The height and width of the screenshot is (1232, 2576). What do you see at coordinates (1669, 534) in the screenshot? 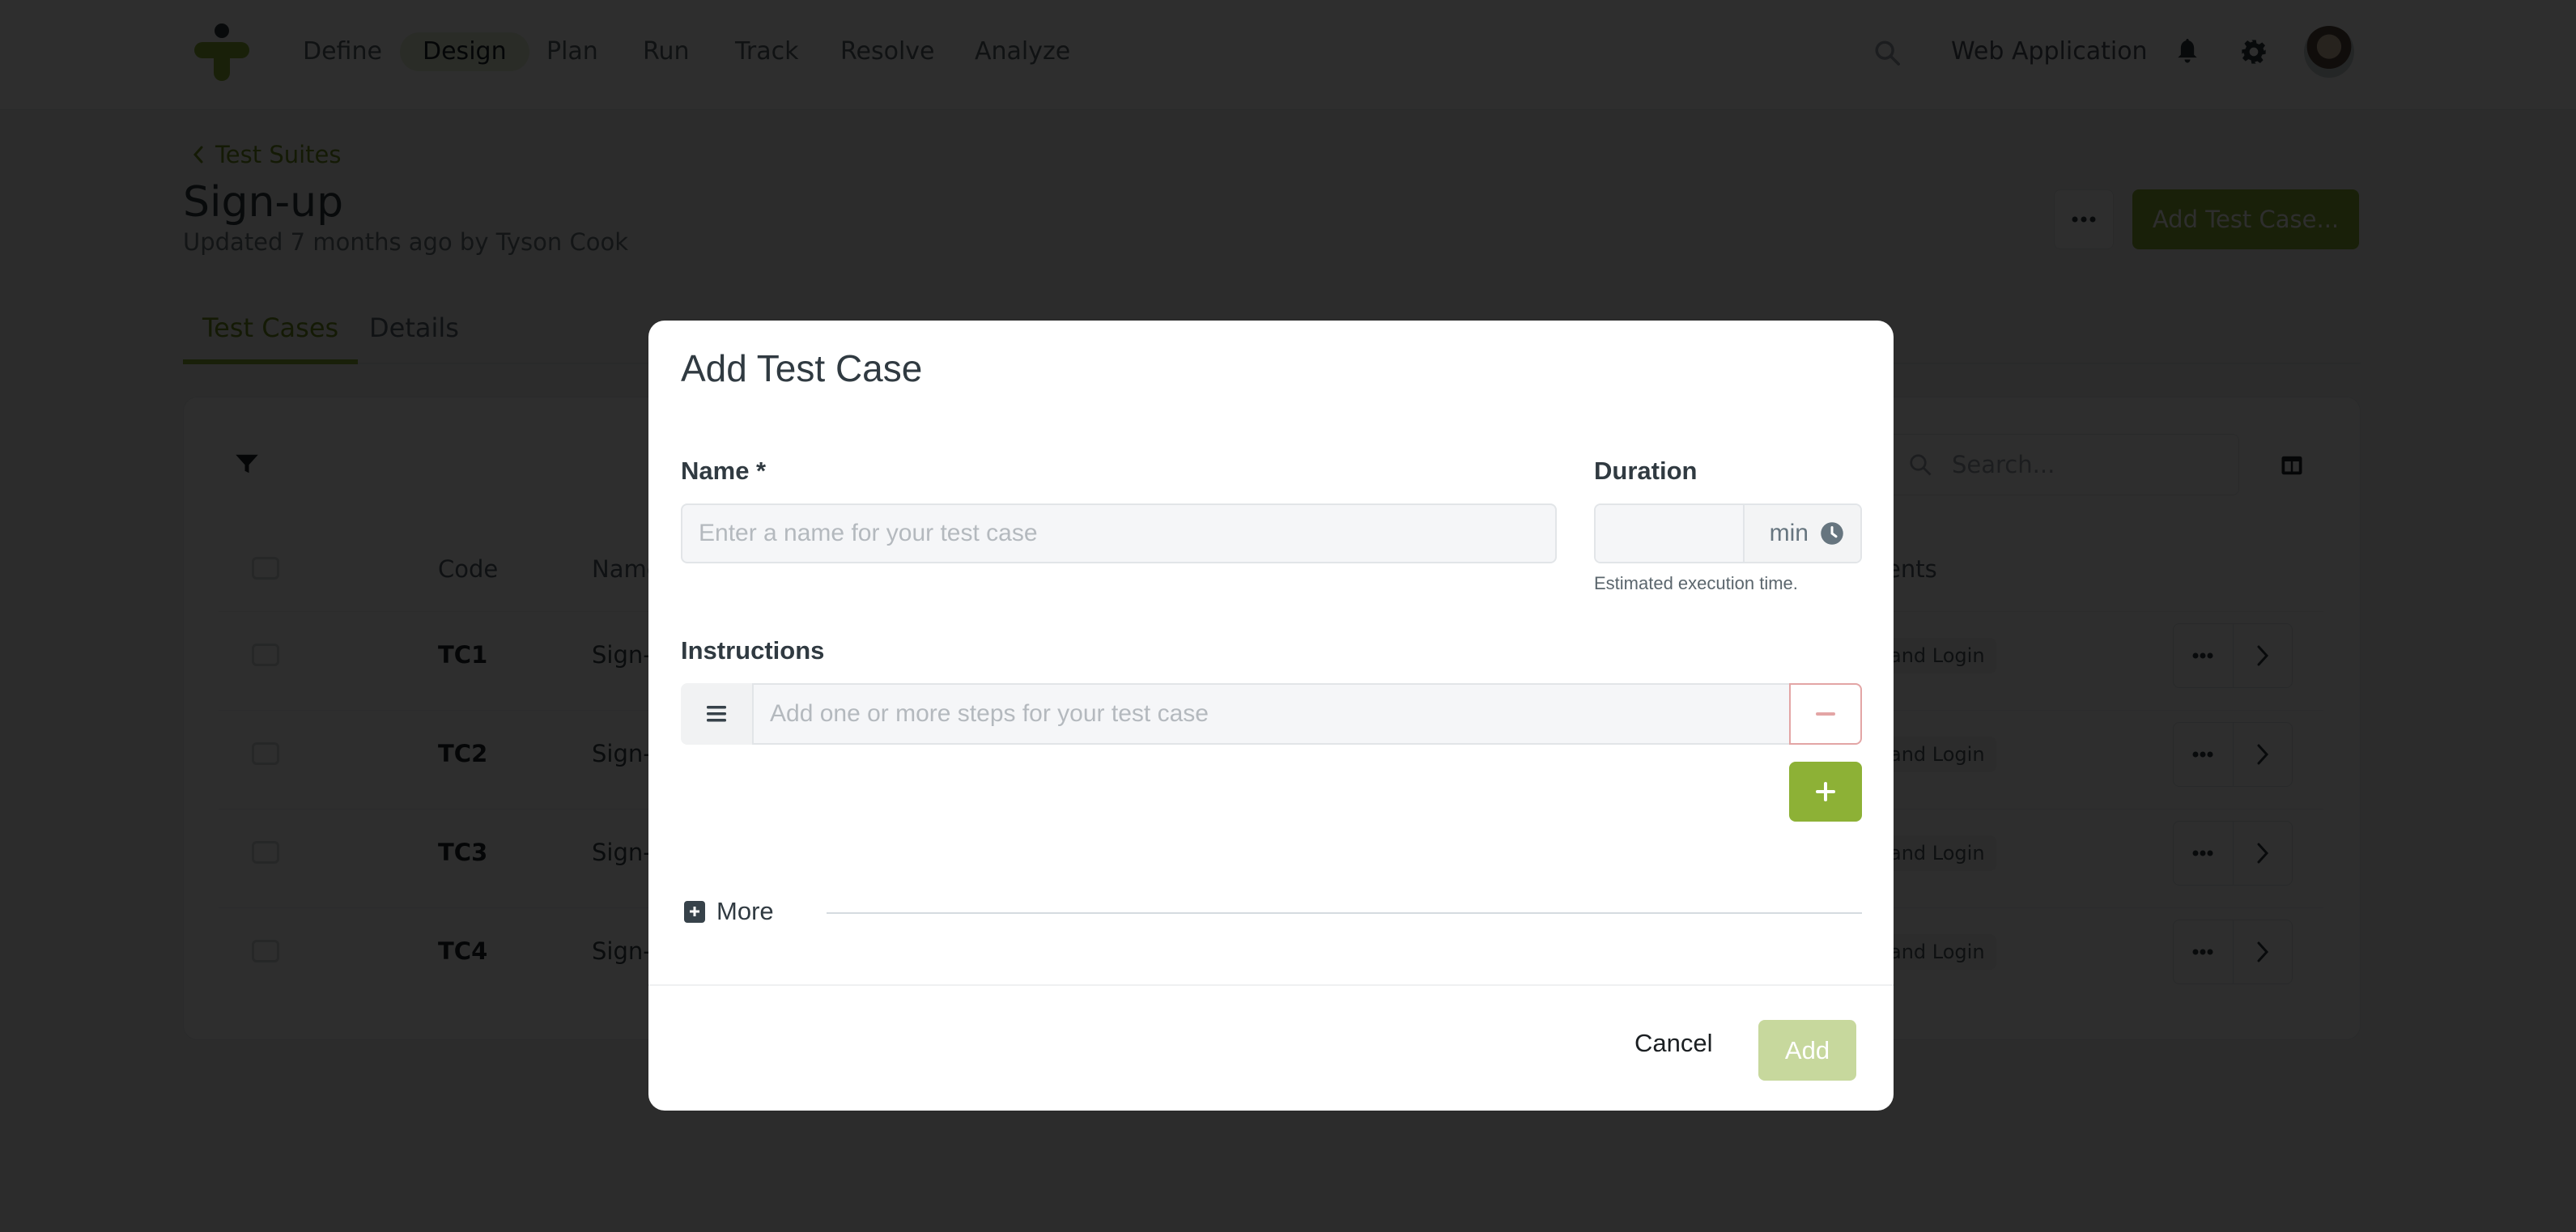
I see `duration-input` at bounding box center [1669, 534].